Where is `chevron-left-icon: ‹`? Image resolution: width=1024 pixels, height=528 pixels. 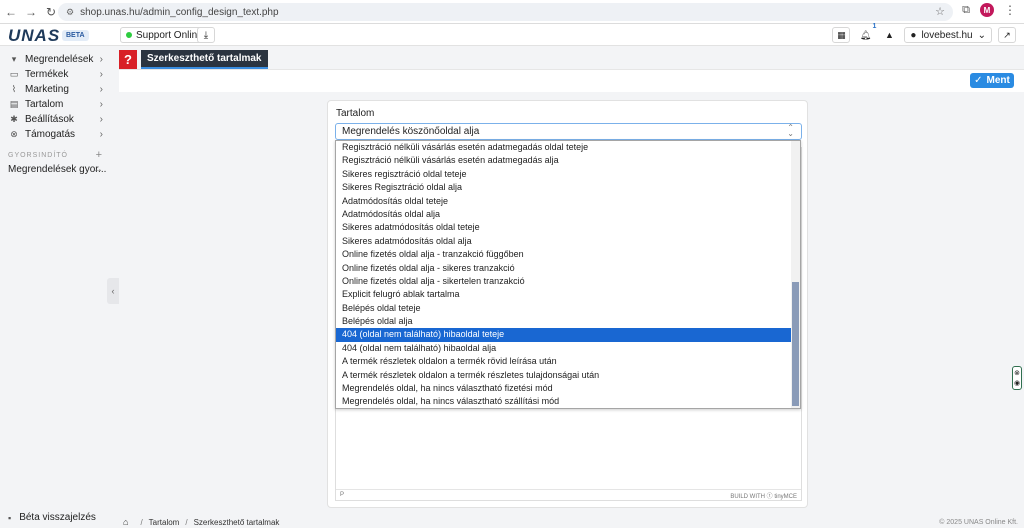
chevron-left-icon: ‹ is located at coordinates (113, 291).